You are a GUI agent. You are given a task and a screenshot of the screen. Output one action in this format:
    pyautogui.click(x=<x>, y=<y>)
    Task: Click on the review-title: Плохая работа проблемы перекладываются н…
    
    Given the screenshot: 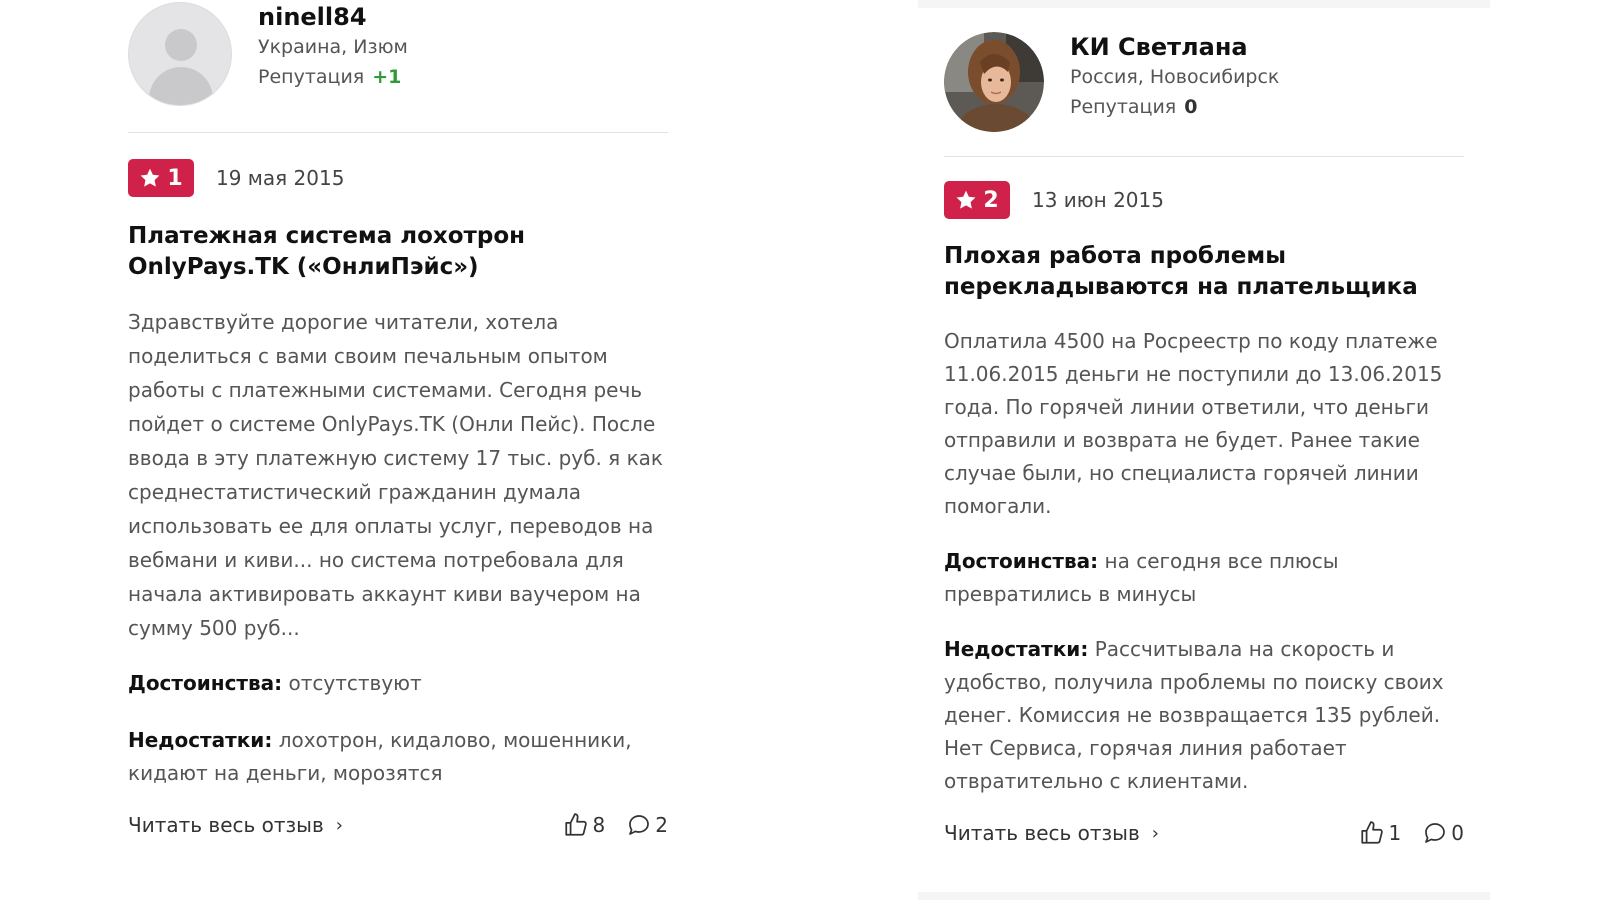 What is the action you would take?
    pyautogui.click(x=1204, y=272)
    